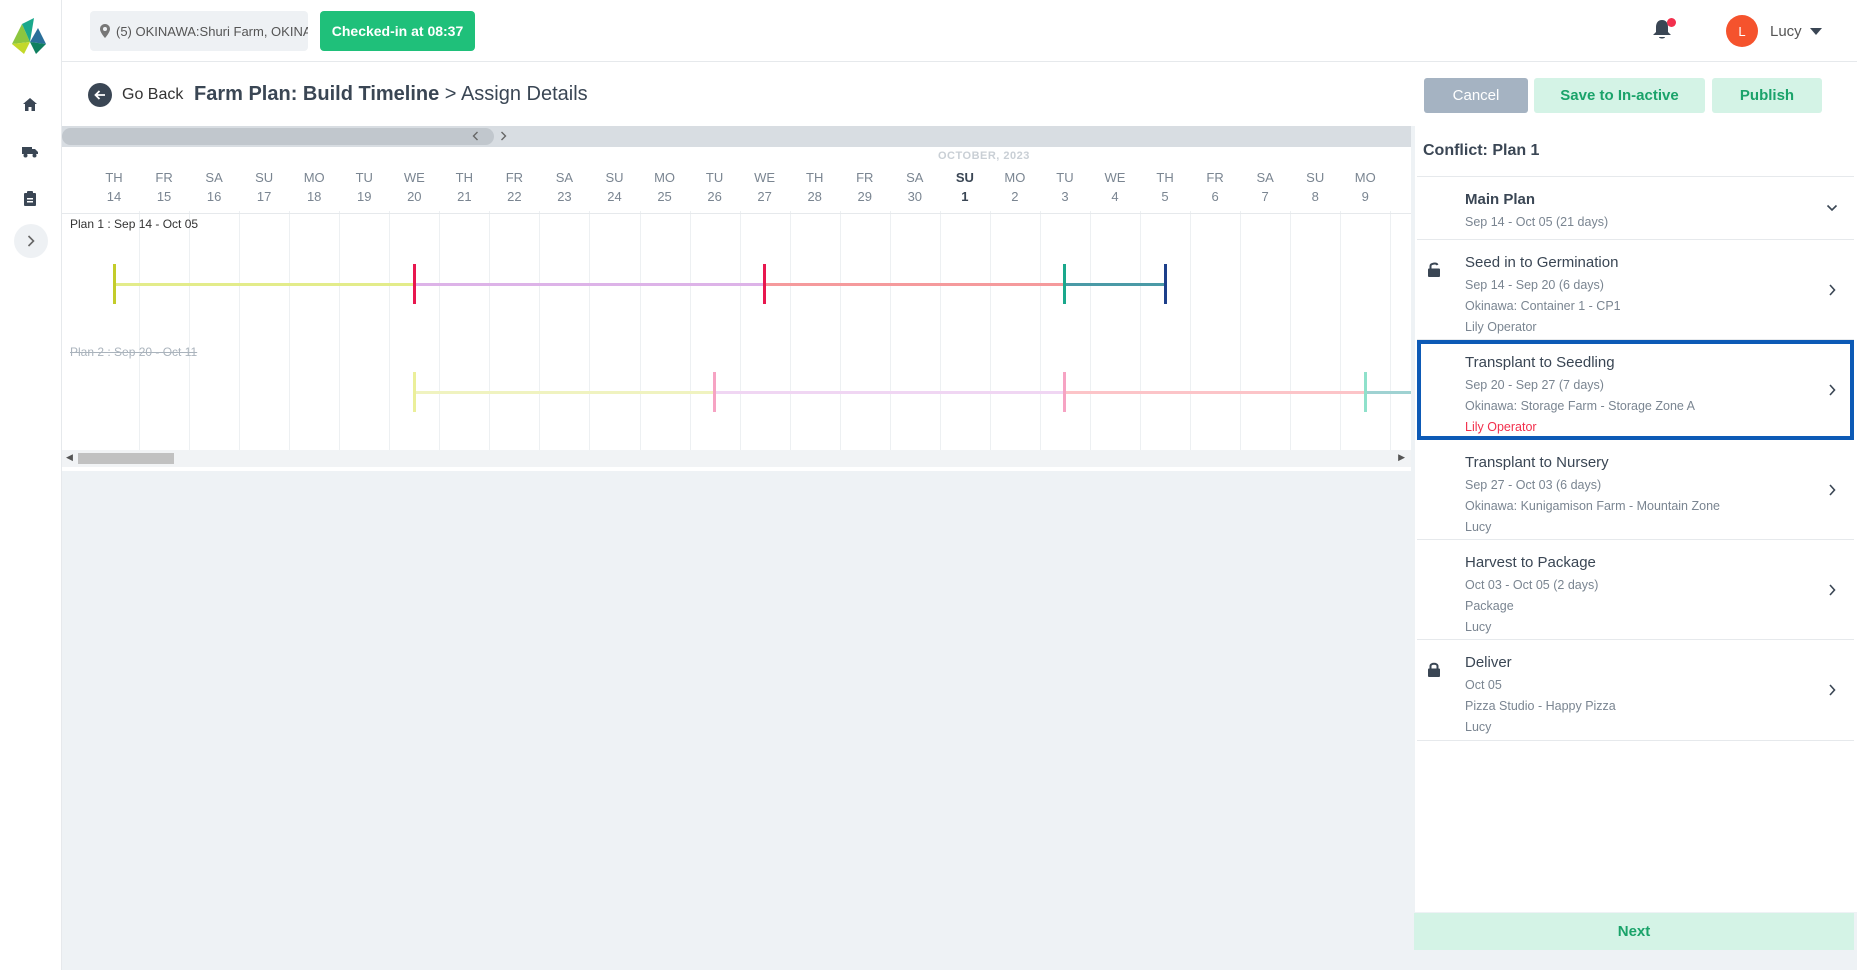 The height and width of the screenshot is (970, 1857). What do you see at coordinates (1619, 95) in the screenshot?
I see `save-inactive-button: Save to In-active` at bounding box center [1619, 95].